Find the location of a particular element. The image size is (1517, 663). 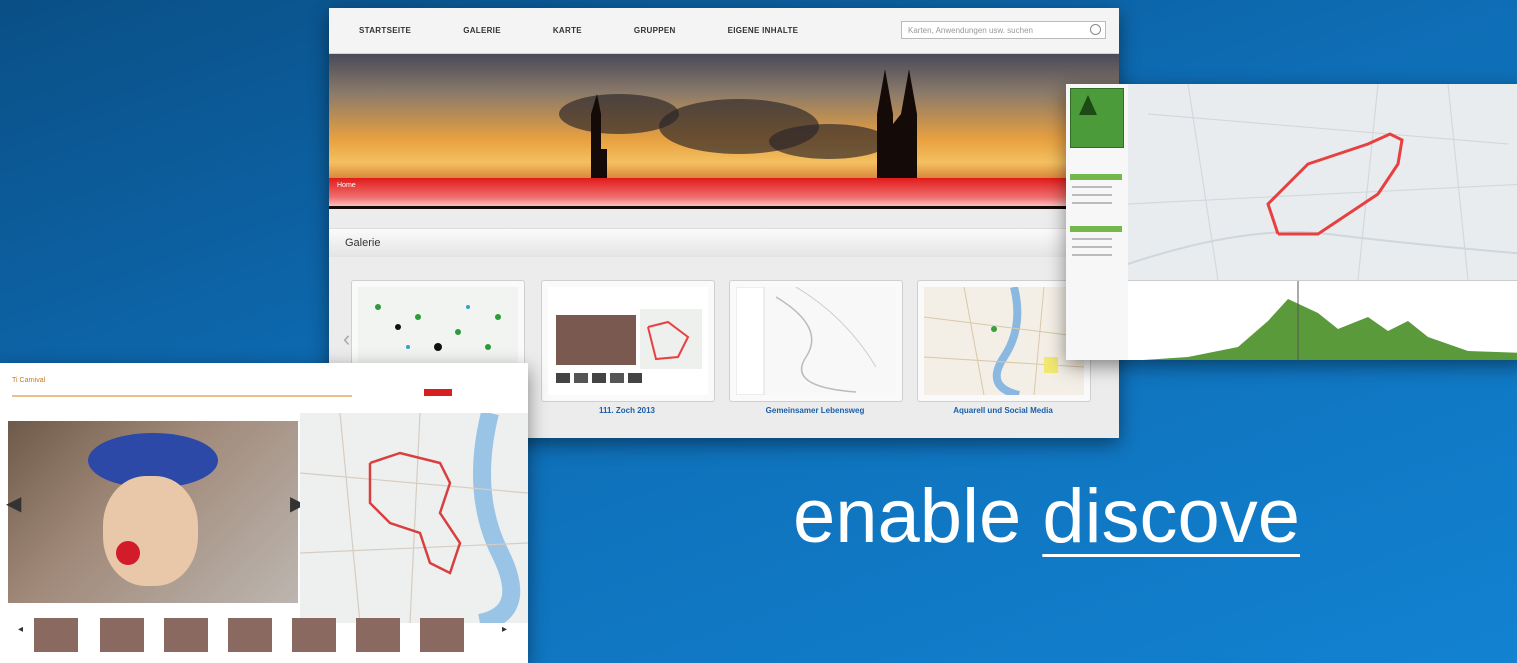

elevation-chart is located at coordinates (1330, 320).